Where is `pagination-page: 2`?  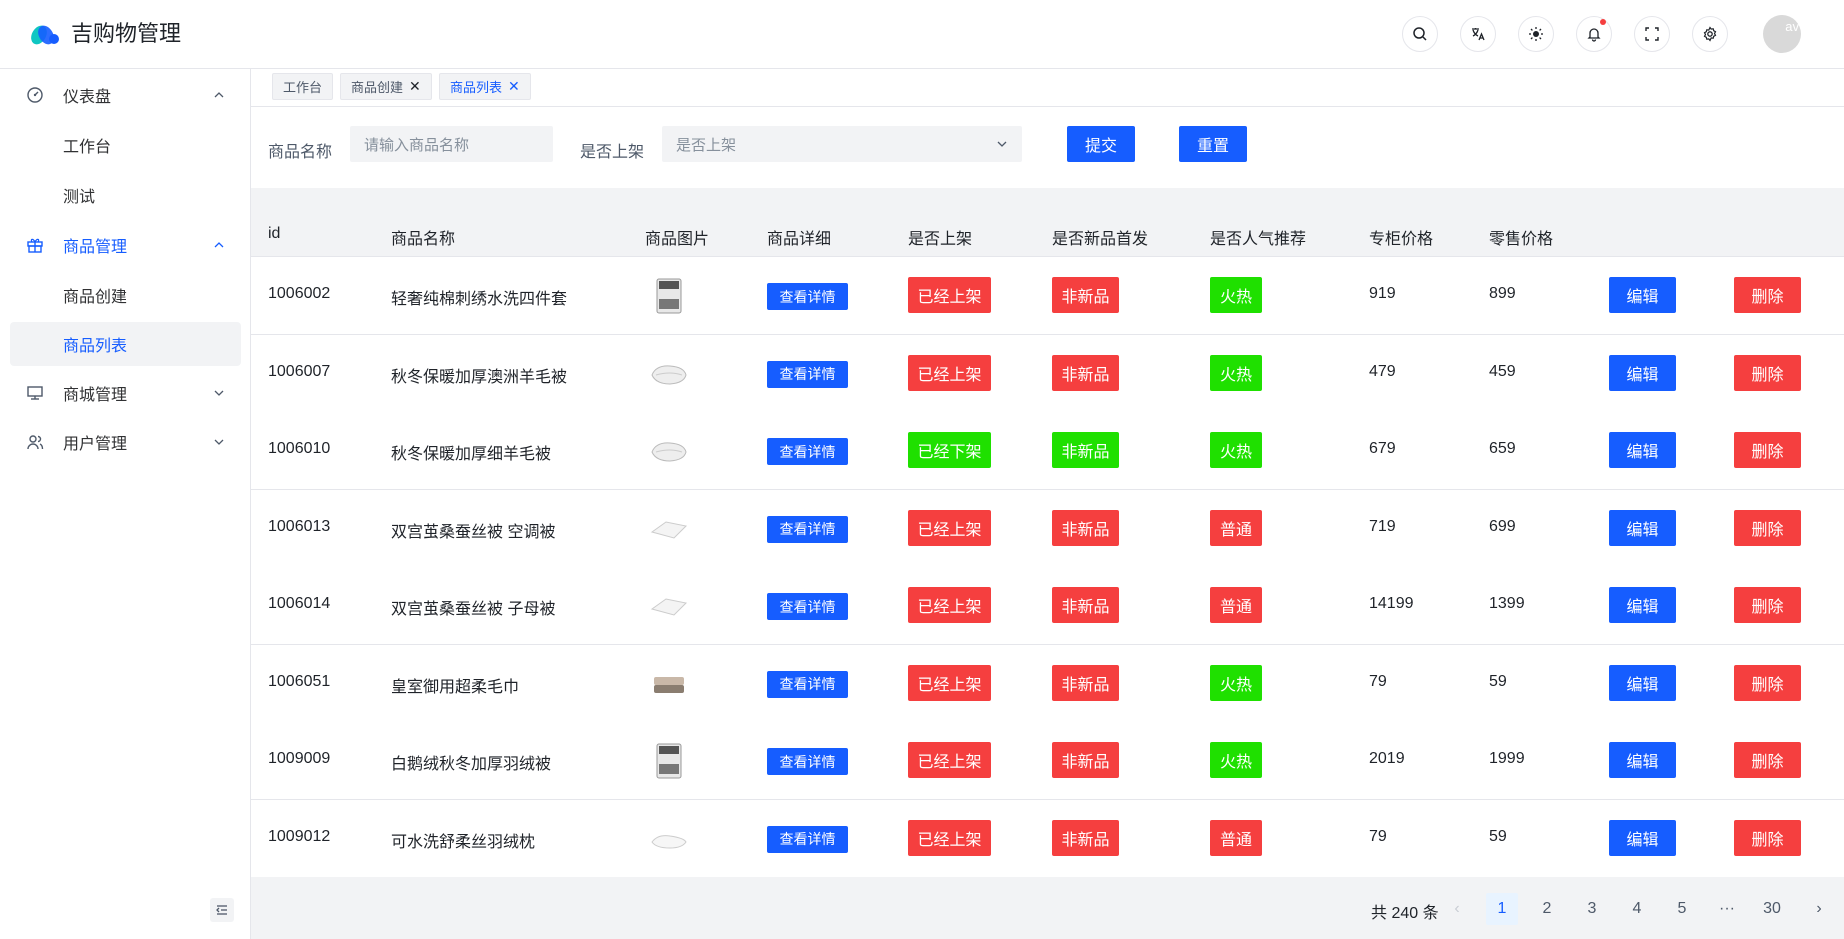 pagination-page: 2 is located at coordinates (1547, 909).